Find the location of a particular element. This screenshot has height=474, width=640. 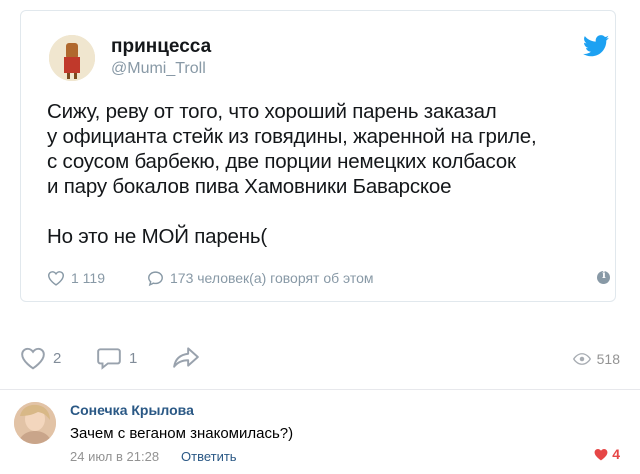

tweet-footer: 1 119 173 человек(а) говорят об этом is located at coordinates (328, 278).